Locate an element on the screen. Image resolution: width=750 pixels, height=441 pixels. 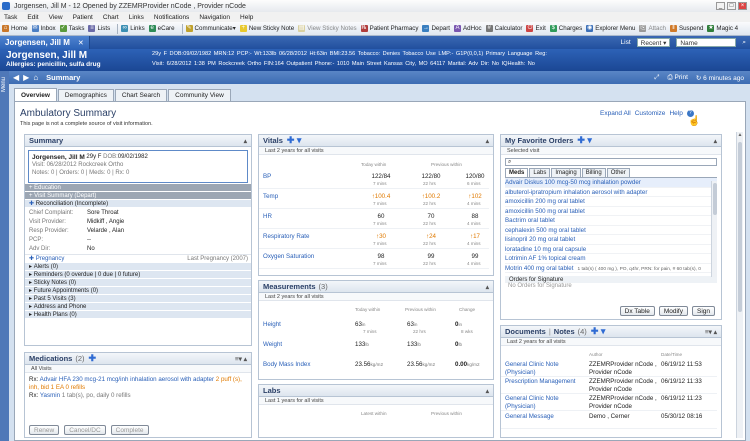
help-link: Help is located at coordinates (675, 113).